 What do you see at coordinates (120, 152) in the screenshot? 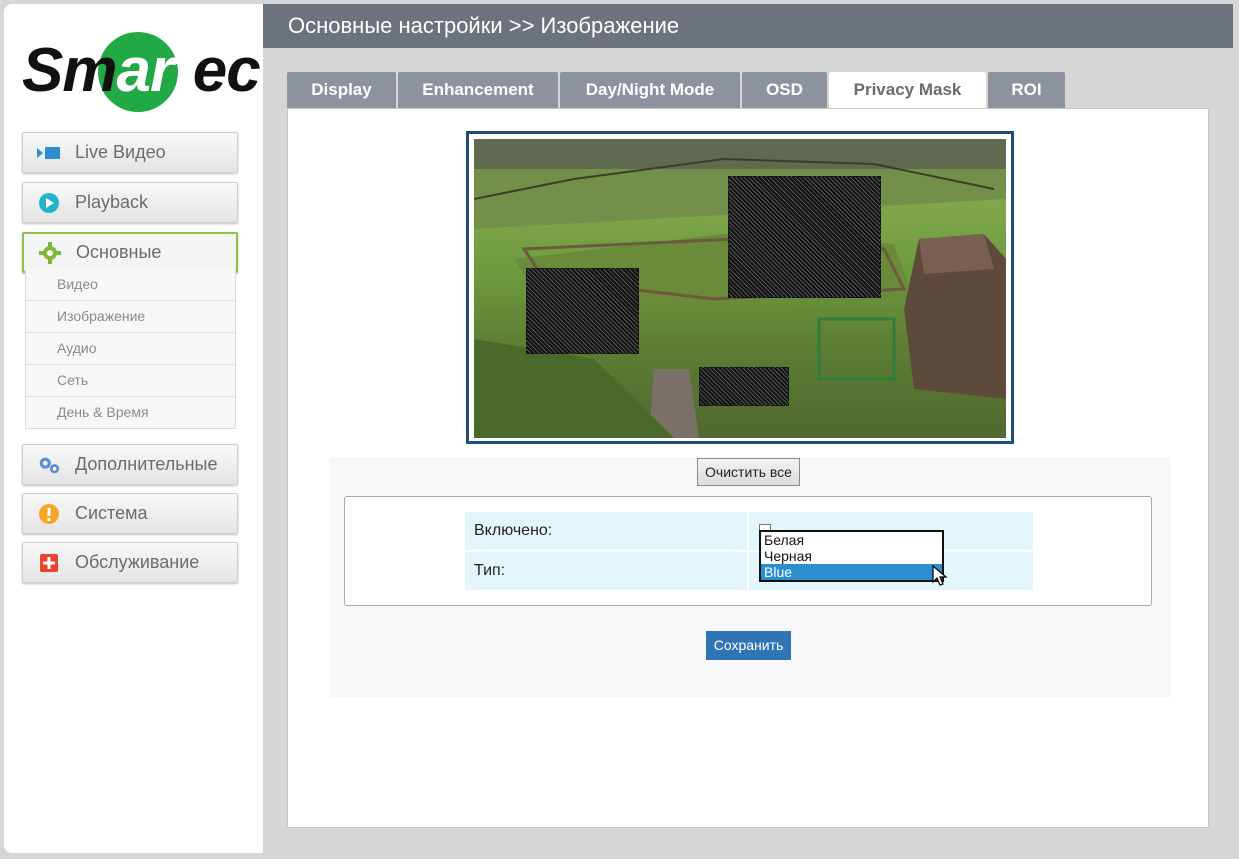
I see `nav-label: Live Видео` at bounding box center [120, 152].